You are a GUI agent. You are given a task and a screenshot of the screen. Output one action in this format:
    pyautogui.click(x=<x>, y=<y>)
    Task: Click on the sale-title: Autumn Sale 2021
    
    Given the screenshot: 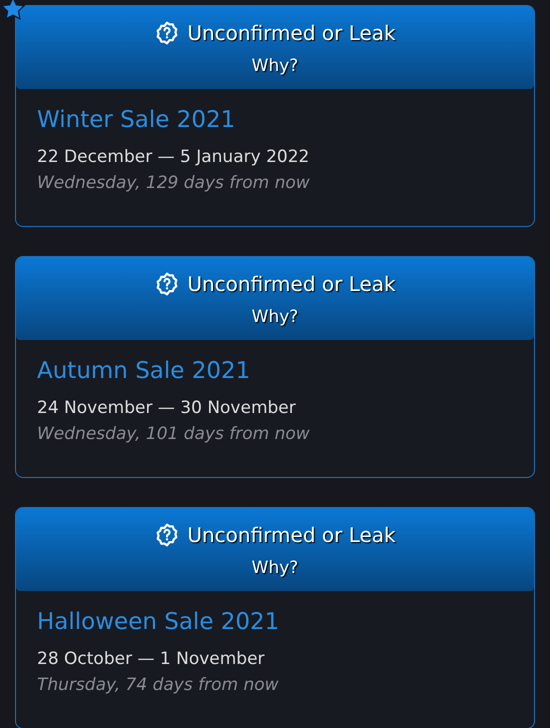 What is the action you would take?
    pyautogui.click(x=275, y=371)
    